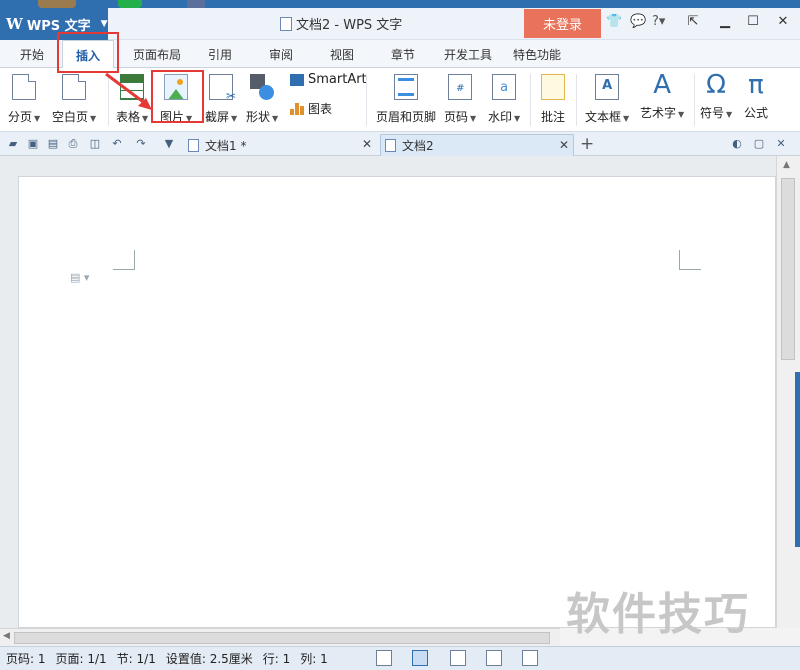 Image resolution: width=800 pixels, height=670 pixels. What do you see at coordinates (20, 117) in the screenshot?
I see `page-break-label: 分页` at bounding box center [20, 117].